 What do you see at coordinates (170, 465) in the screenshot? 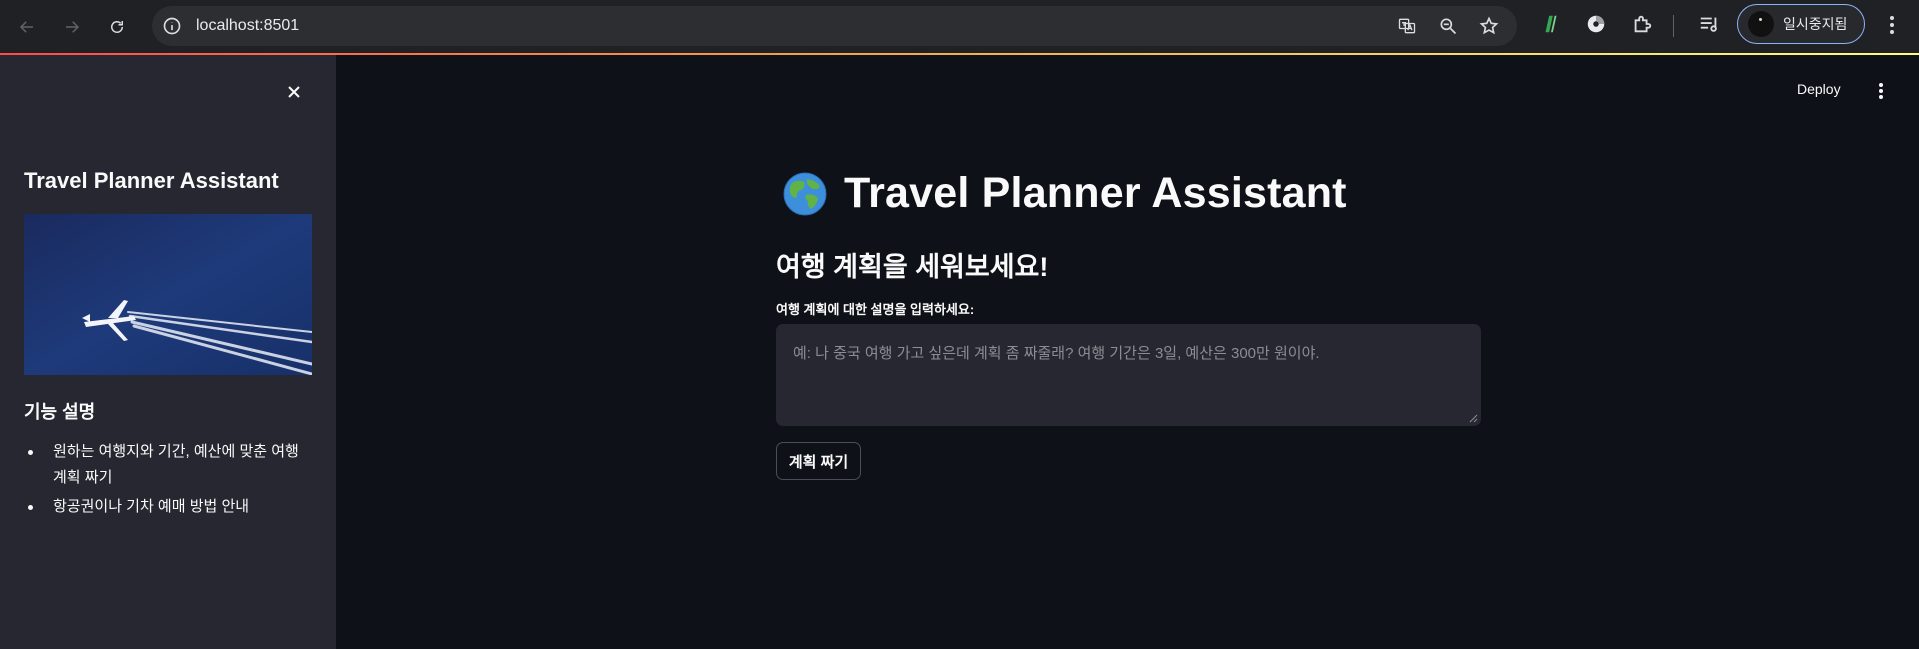
I see `list-item: 원하는 여행지와 기간, 예산에 맞춘 여행 계획 짜기` at bounding box center [170, 465].